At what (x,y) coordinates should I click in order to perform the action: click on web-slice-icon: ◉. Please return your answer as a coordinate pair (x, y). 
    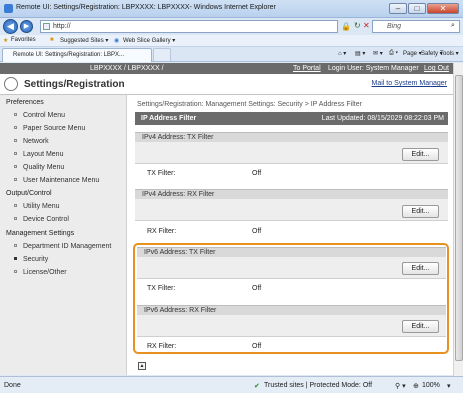
    Looking at the image, I should click on (117, 41).